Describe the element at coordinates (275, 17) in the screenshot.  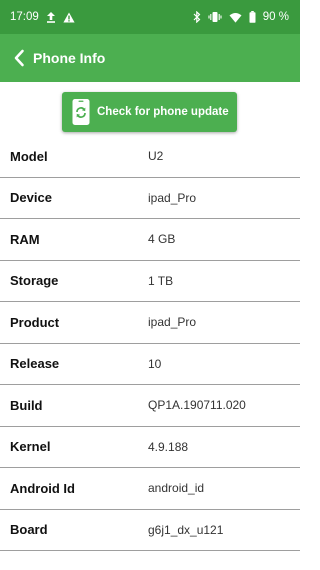
I see `battery-percent: 90 %` at that location.